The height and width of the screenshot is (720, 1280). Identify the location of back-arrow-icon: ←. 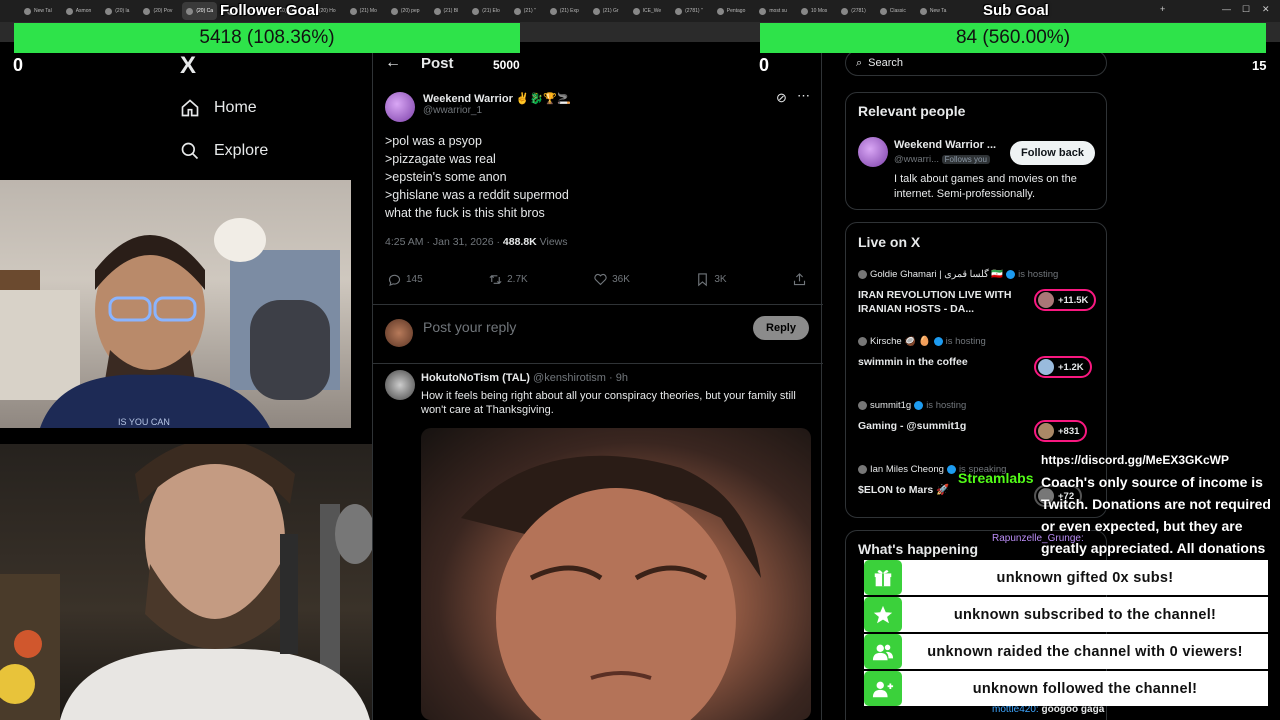
(393, 63).